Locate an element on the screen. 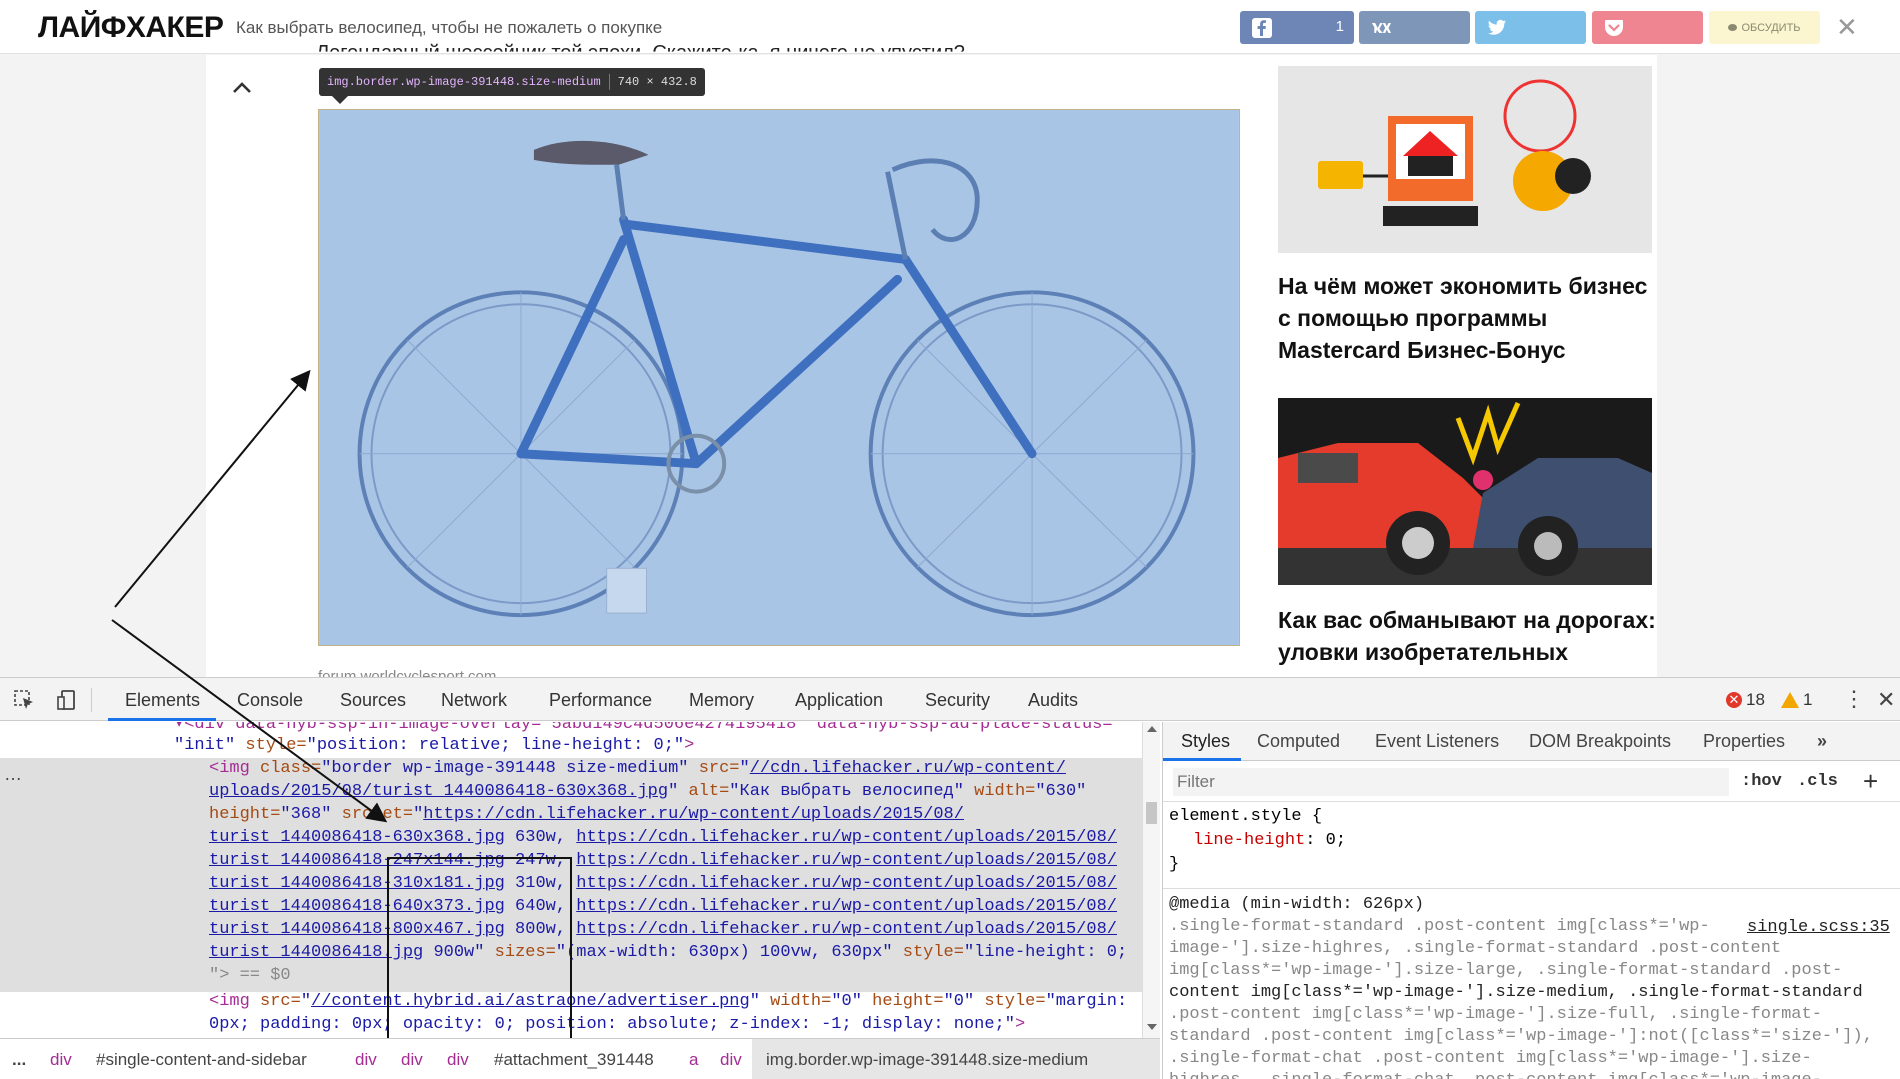 Image resolution: width=1900 pixels, height=1079 pixels. dom-src-link: //cdn.lifehacker.ru/wp-content/ is located at coordinates (908, 768).